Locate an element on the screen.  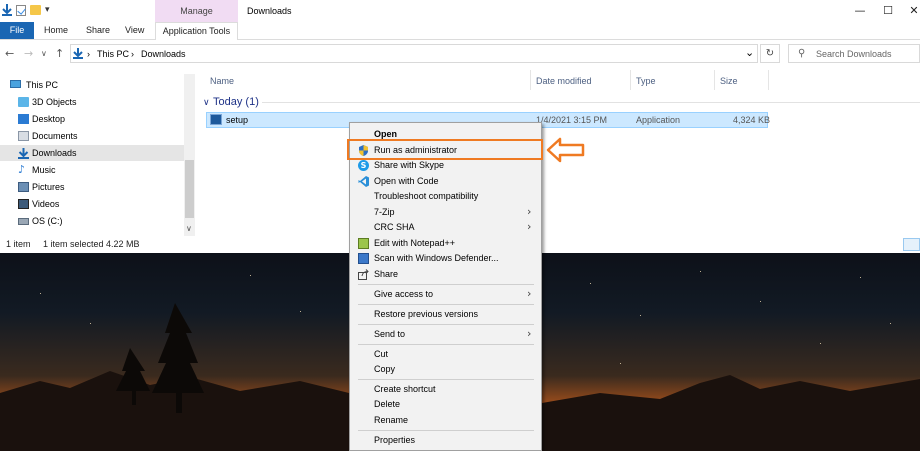
video-icon is located at coordinates (23, 204).